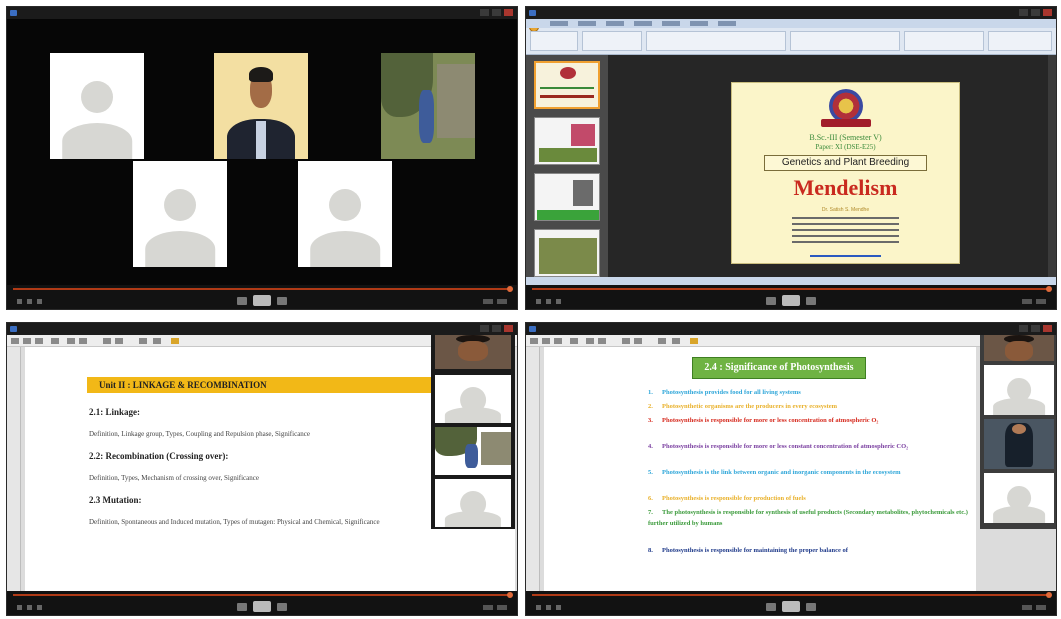 This screenshot has height=619, width=1061. I want to click on ribbon-group-drawing, so click(944, 41).